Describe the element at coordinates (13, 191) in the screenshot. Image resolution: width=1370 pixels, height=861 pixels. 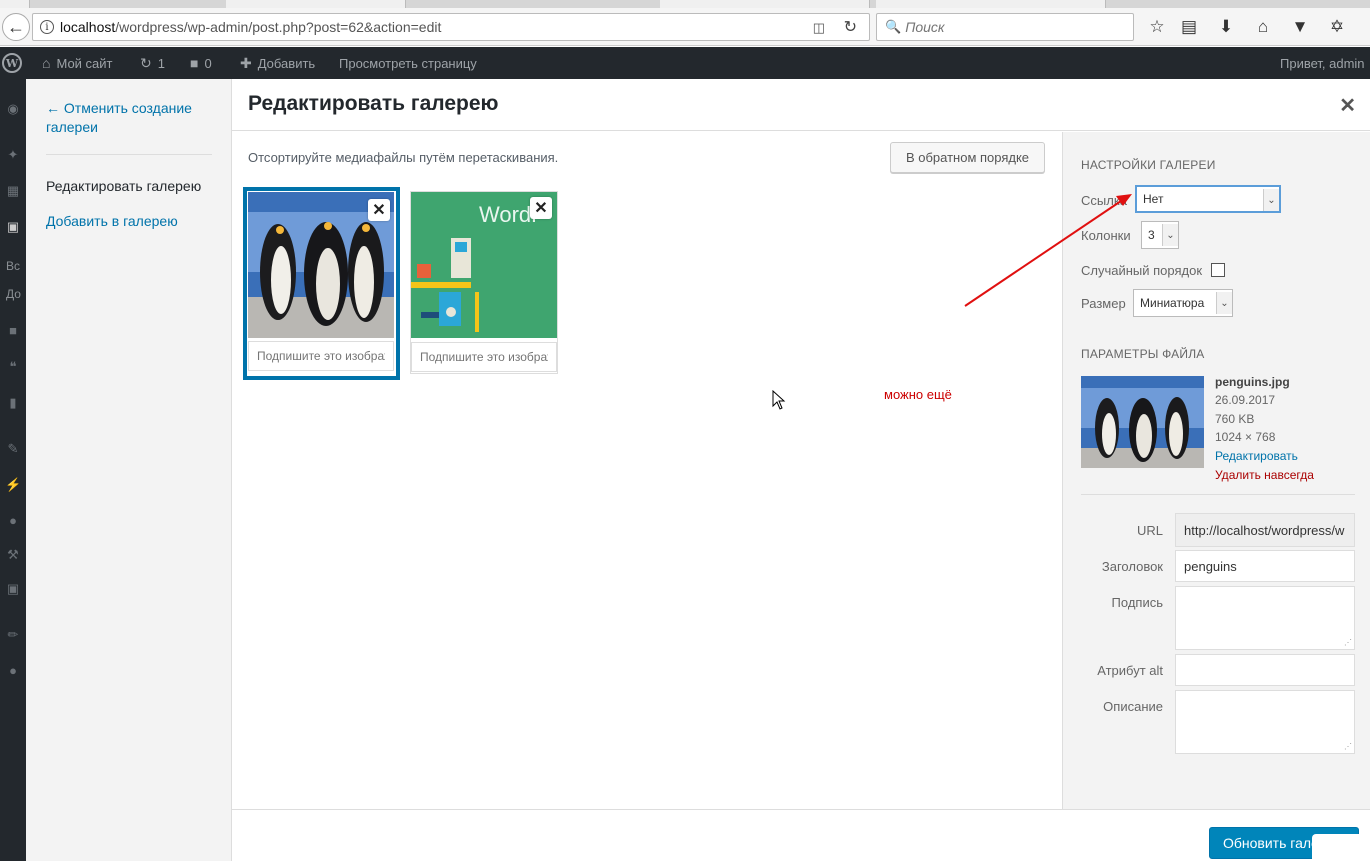
I see `media-icon: ▦` at that location.